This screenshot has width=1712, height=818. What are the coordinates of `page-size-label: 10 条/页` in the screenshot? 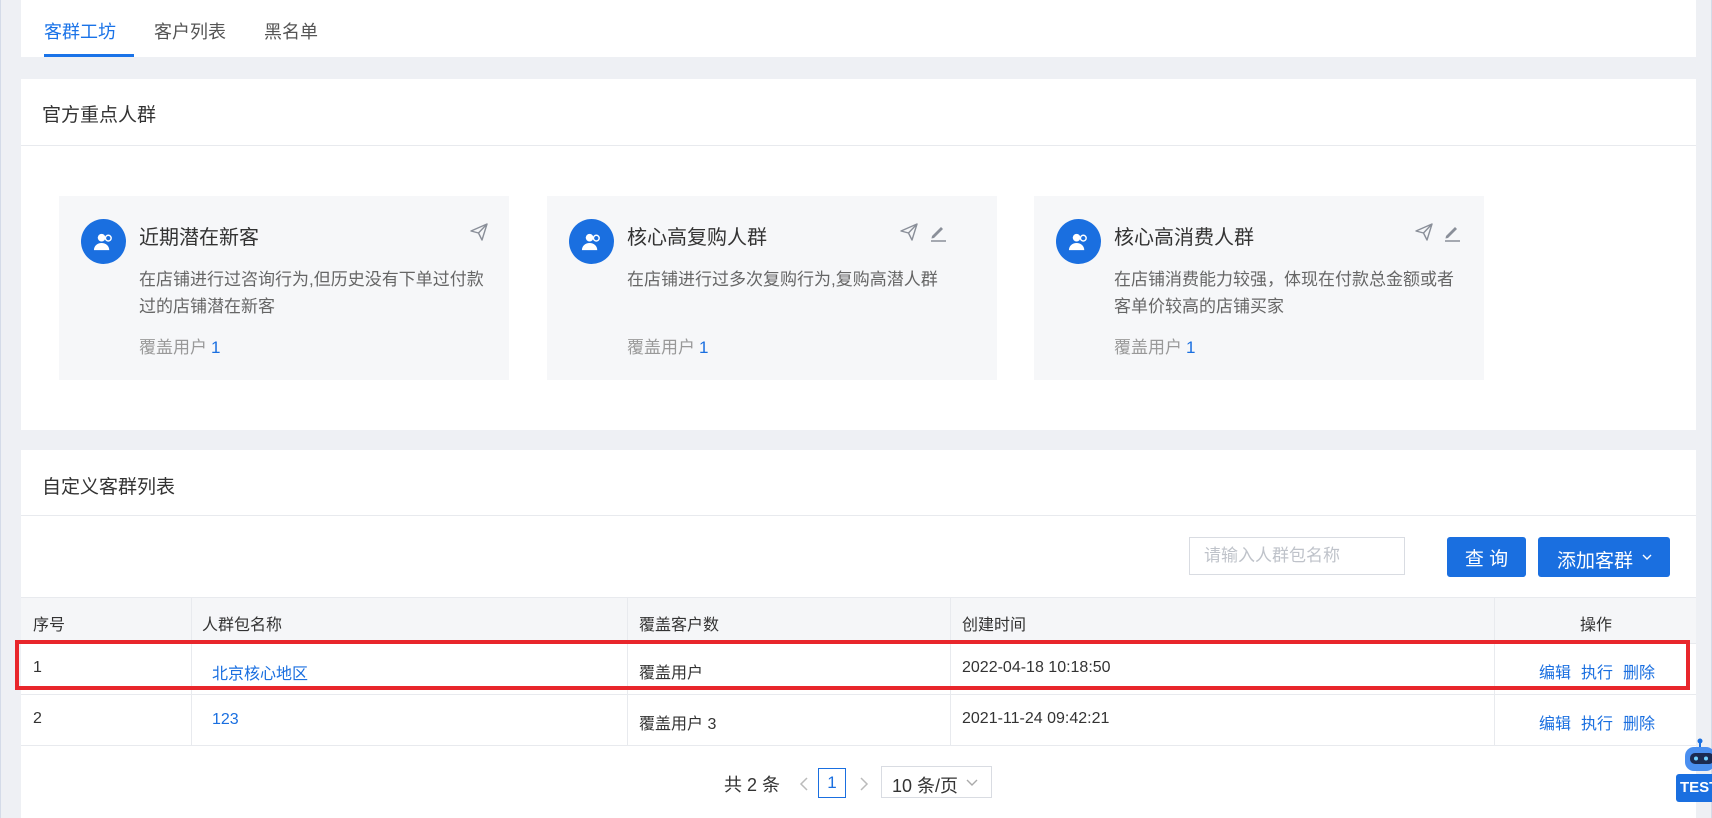 It's located at (925, 786).